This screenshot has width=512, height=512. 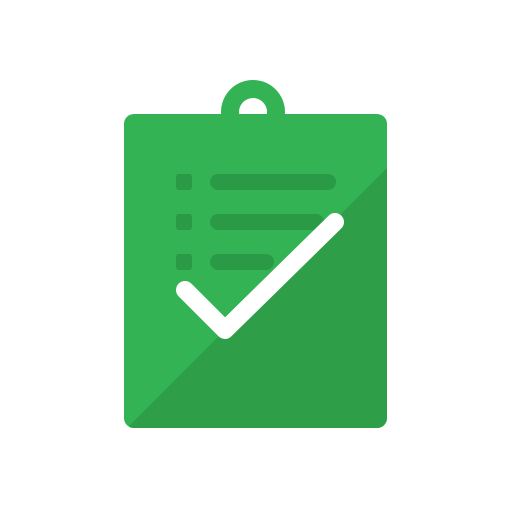 I want to click on checklist-row, so click(x=225, y=262).